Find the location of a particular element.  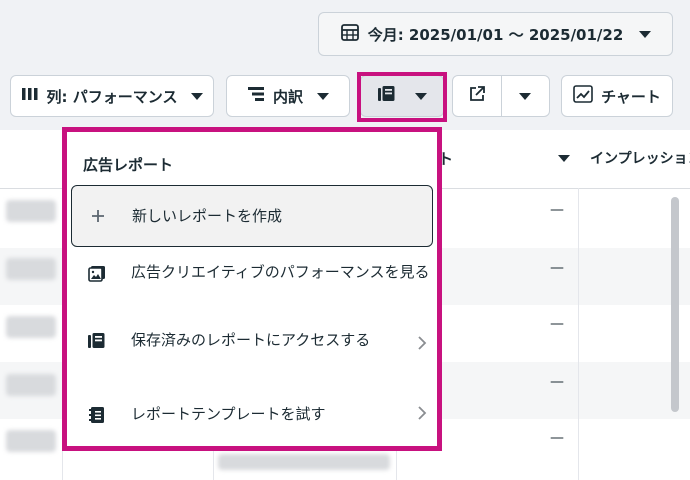

report-templates-item: レポートテンプレートを試す is located at coordinates (252, 417).